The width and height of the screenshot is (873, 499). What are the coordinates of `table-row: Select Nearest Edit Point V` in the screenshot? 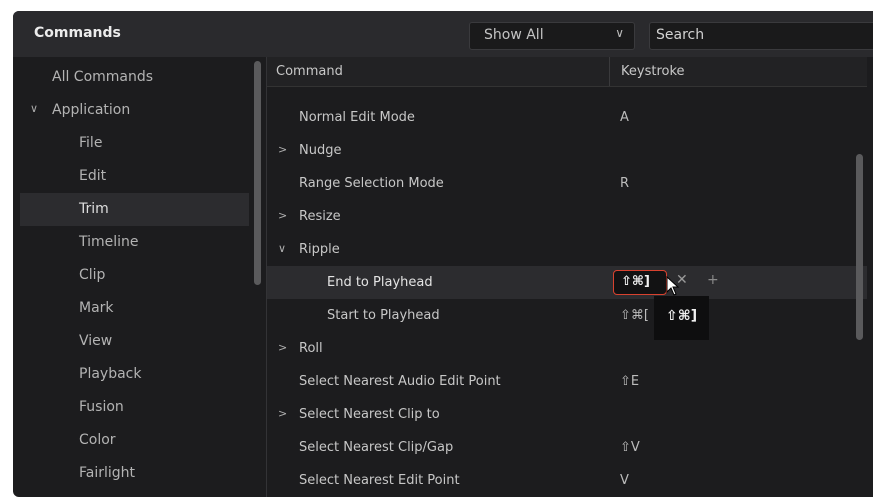 It's located at (567, 480).